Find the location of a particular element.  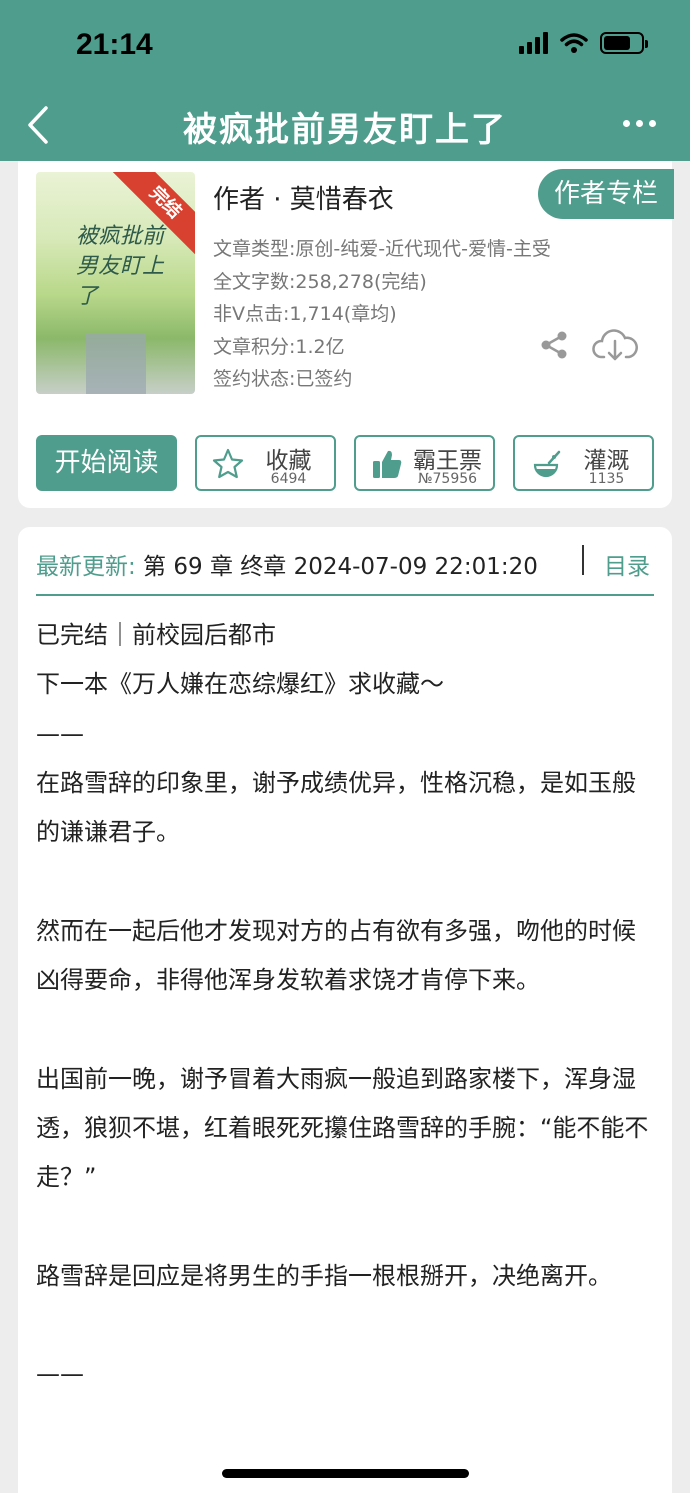

collect-label: 收藏 is located at coordinates (288, 461).